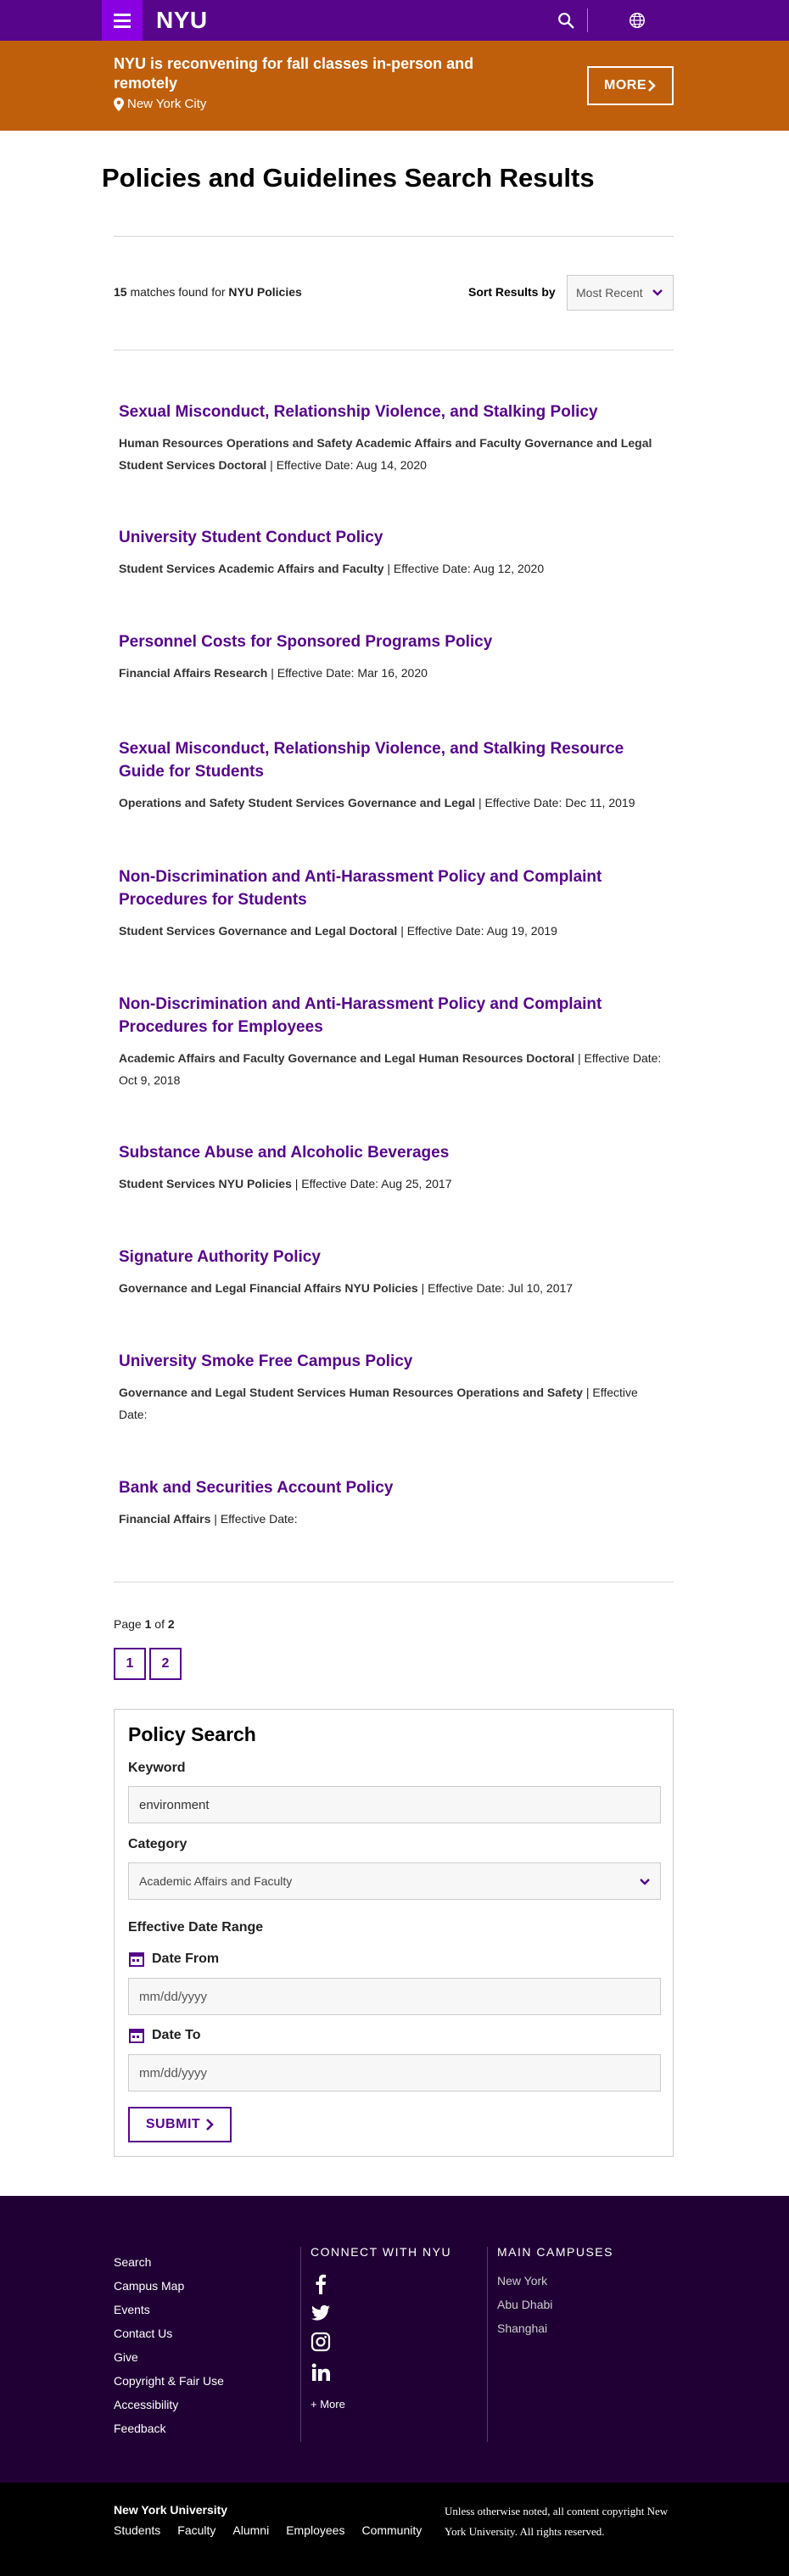 The height and width of the screenshot is (2576, 789). What do you see at coordinates (167, 104) in the screenshot?
I see `banner-location-text: New York City` at bounding box center [167, 104].